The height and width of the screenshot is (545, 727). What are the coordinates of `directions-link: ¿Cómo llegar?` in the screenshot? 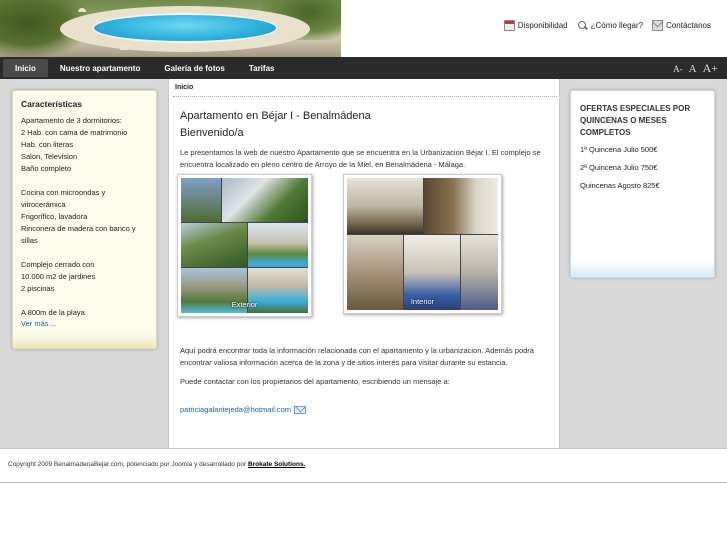 It's located at (610, 25).